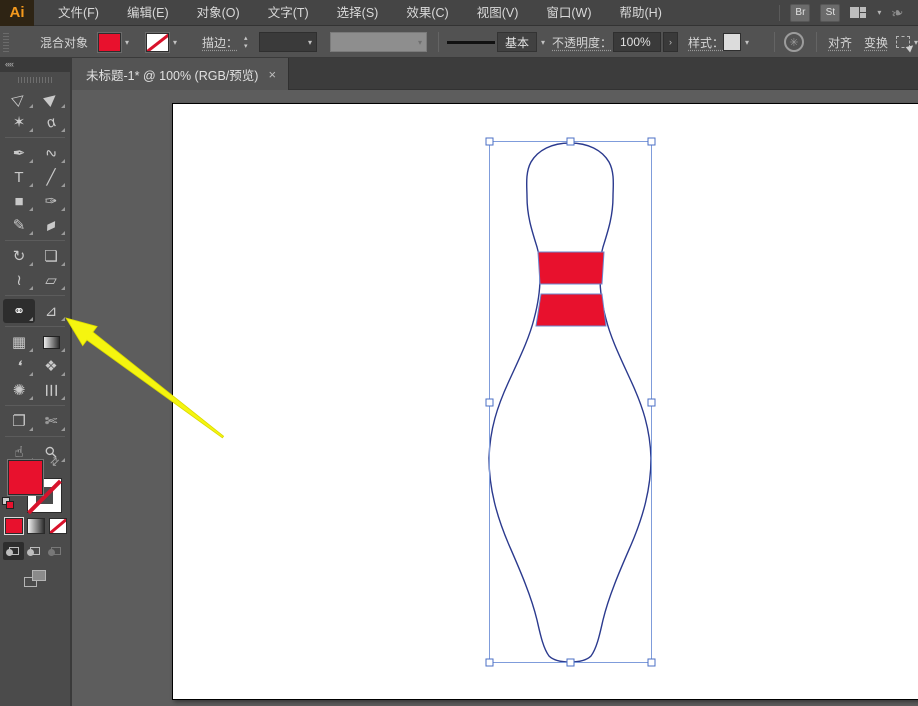 The width and height of the screenshot is (918, 706). What do you see at coordinates (498, 13) in the screenshot?
I see `menu-item-6: 视图(V)` at bounding box center [498, 13].